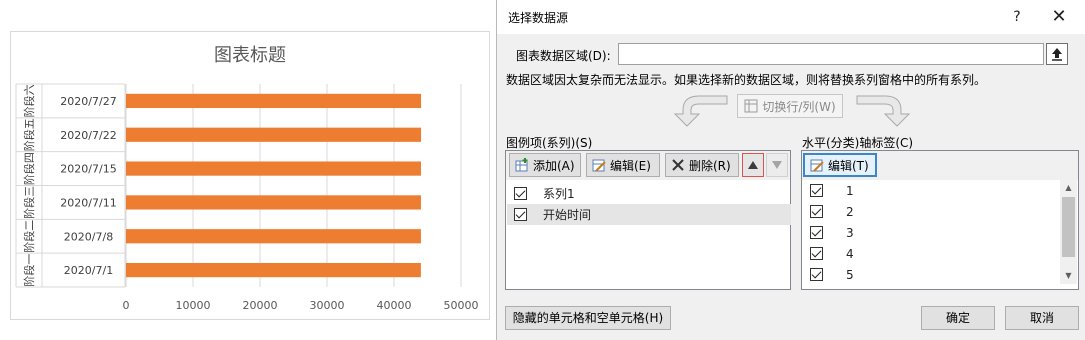  Describe the element at coordinates (1068, 188) in the screenshot. I see `scroll-up-icon: ▲` at that location.